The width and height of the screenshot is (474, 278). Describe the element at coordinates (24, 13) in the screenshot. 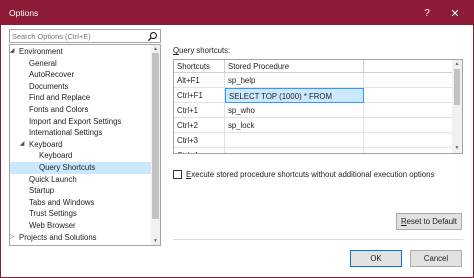

I see `window-title: Options` at that location.